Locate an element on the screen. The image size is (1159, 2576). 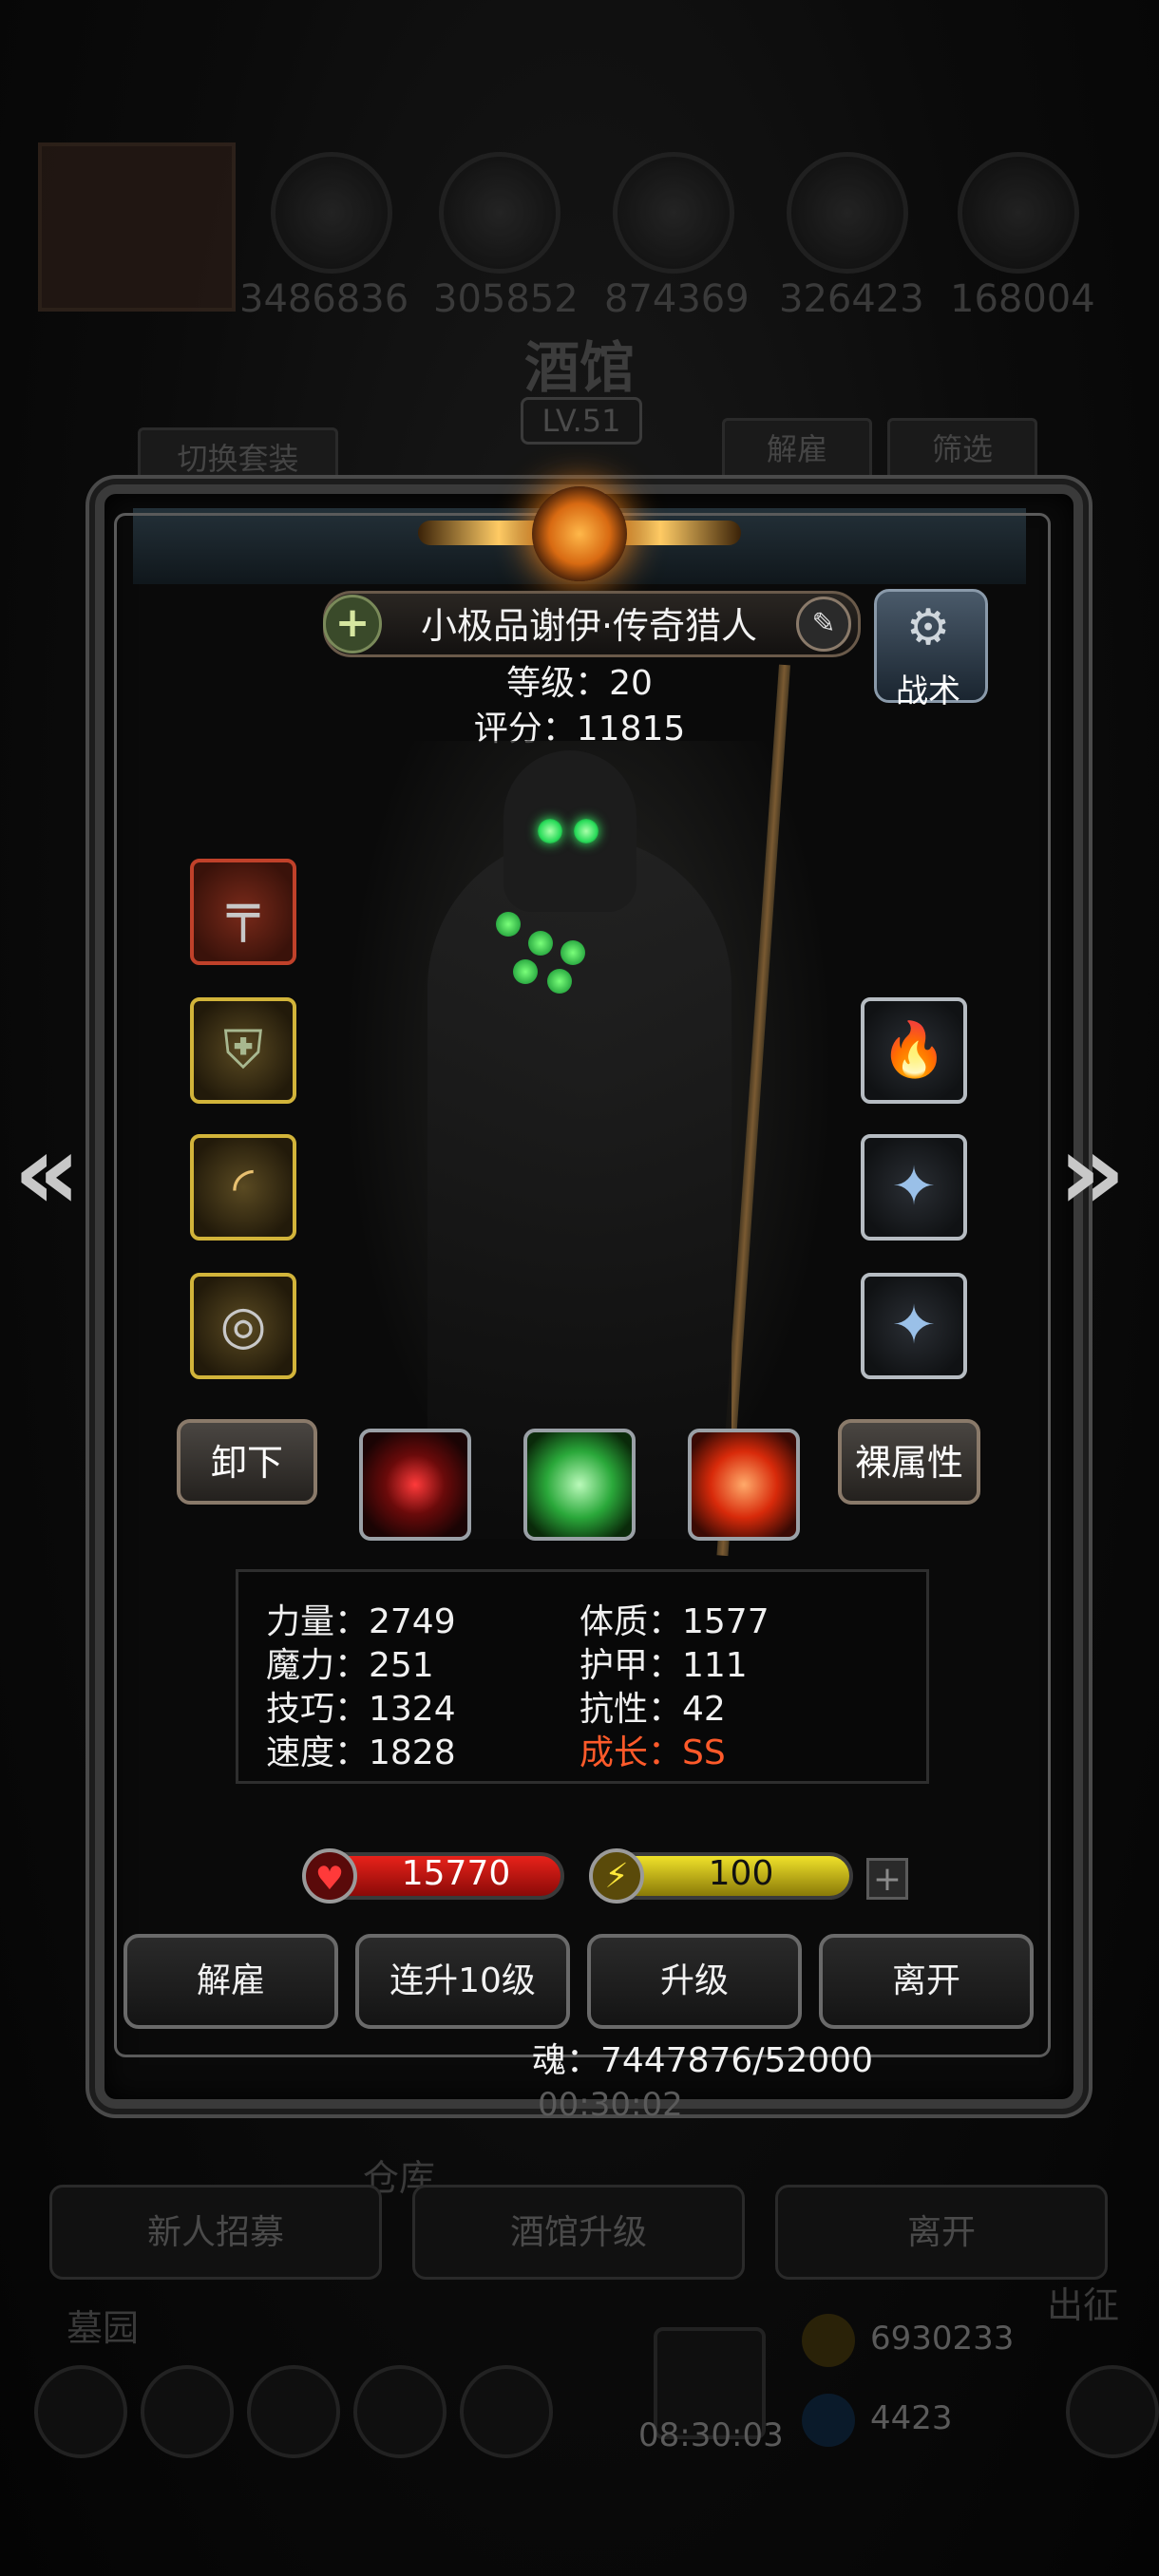
add-icon is located at coordinates (1112, 2411).